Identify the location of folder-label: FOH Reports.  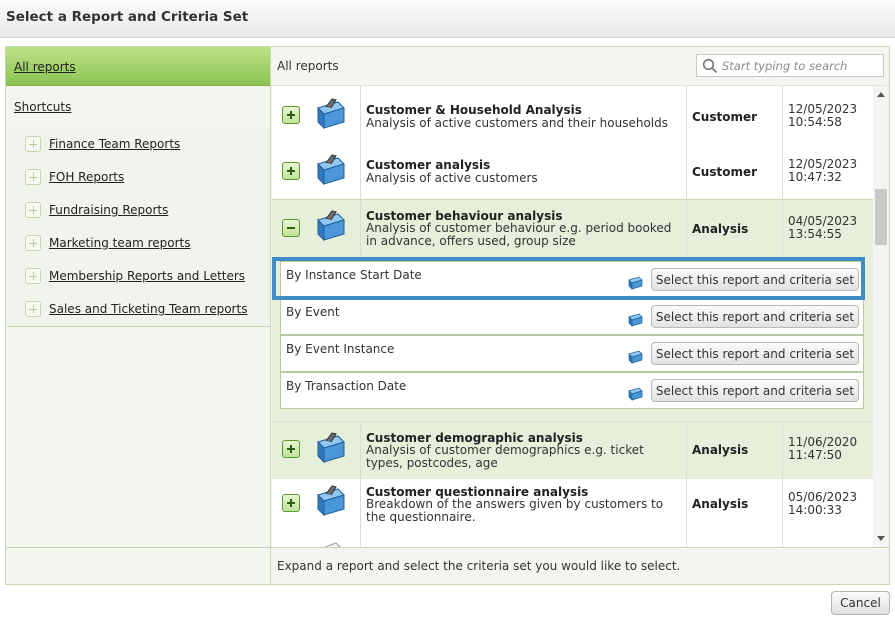
(86, 177).